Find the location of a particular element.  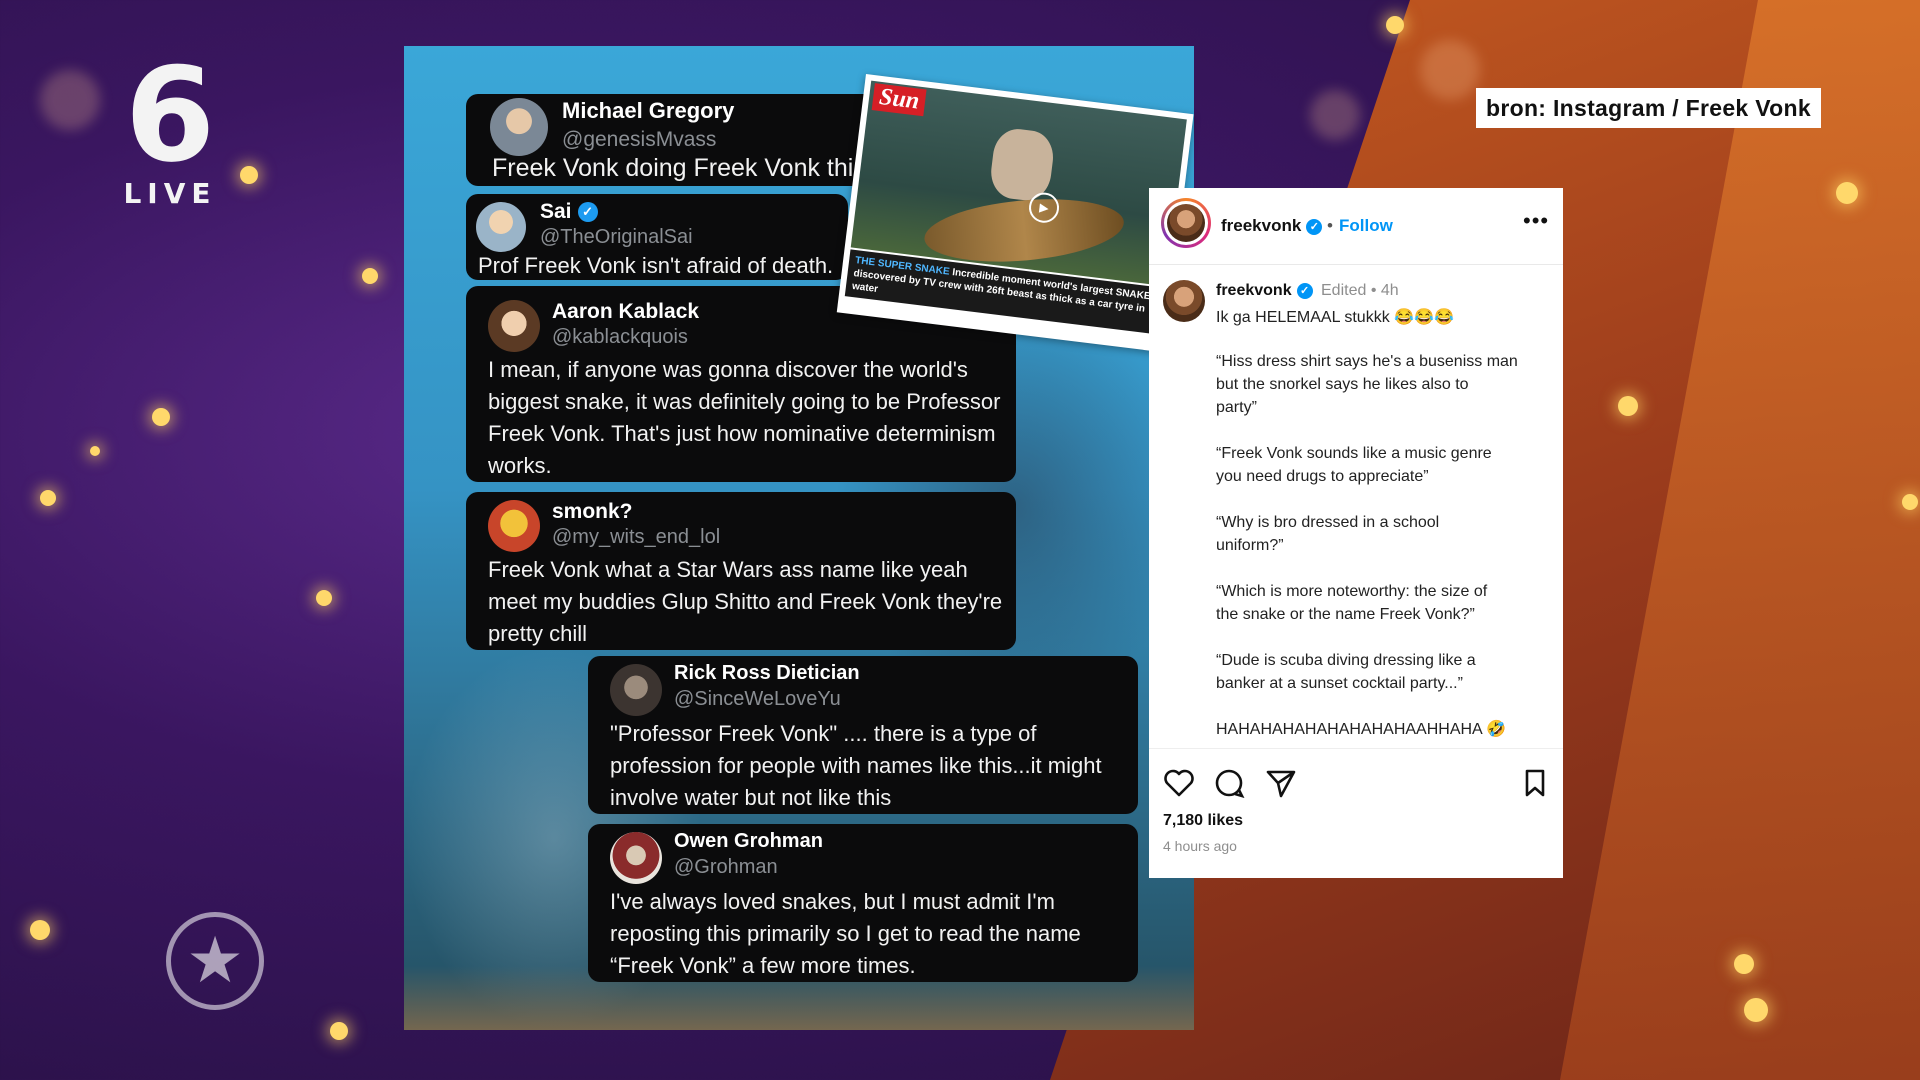

tweet-handle: @genesisMvass is located at coordinates (639, 139).